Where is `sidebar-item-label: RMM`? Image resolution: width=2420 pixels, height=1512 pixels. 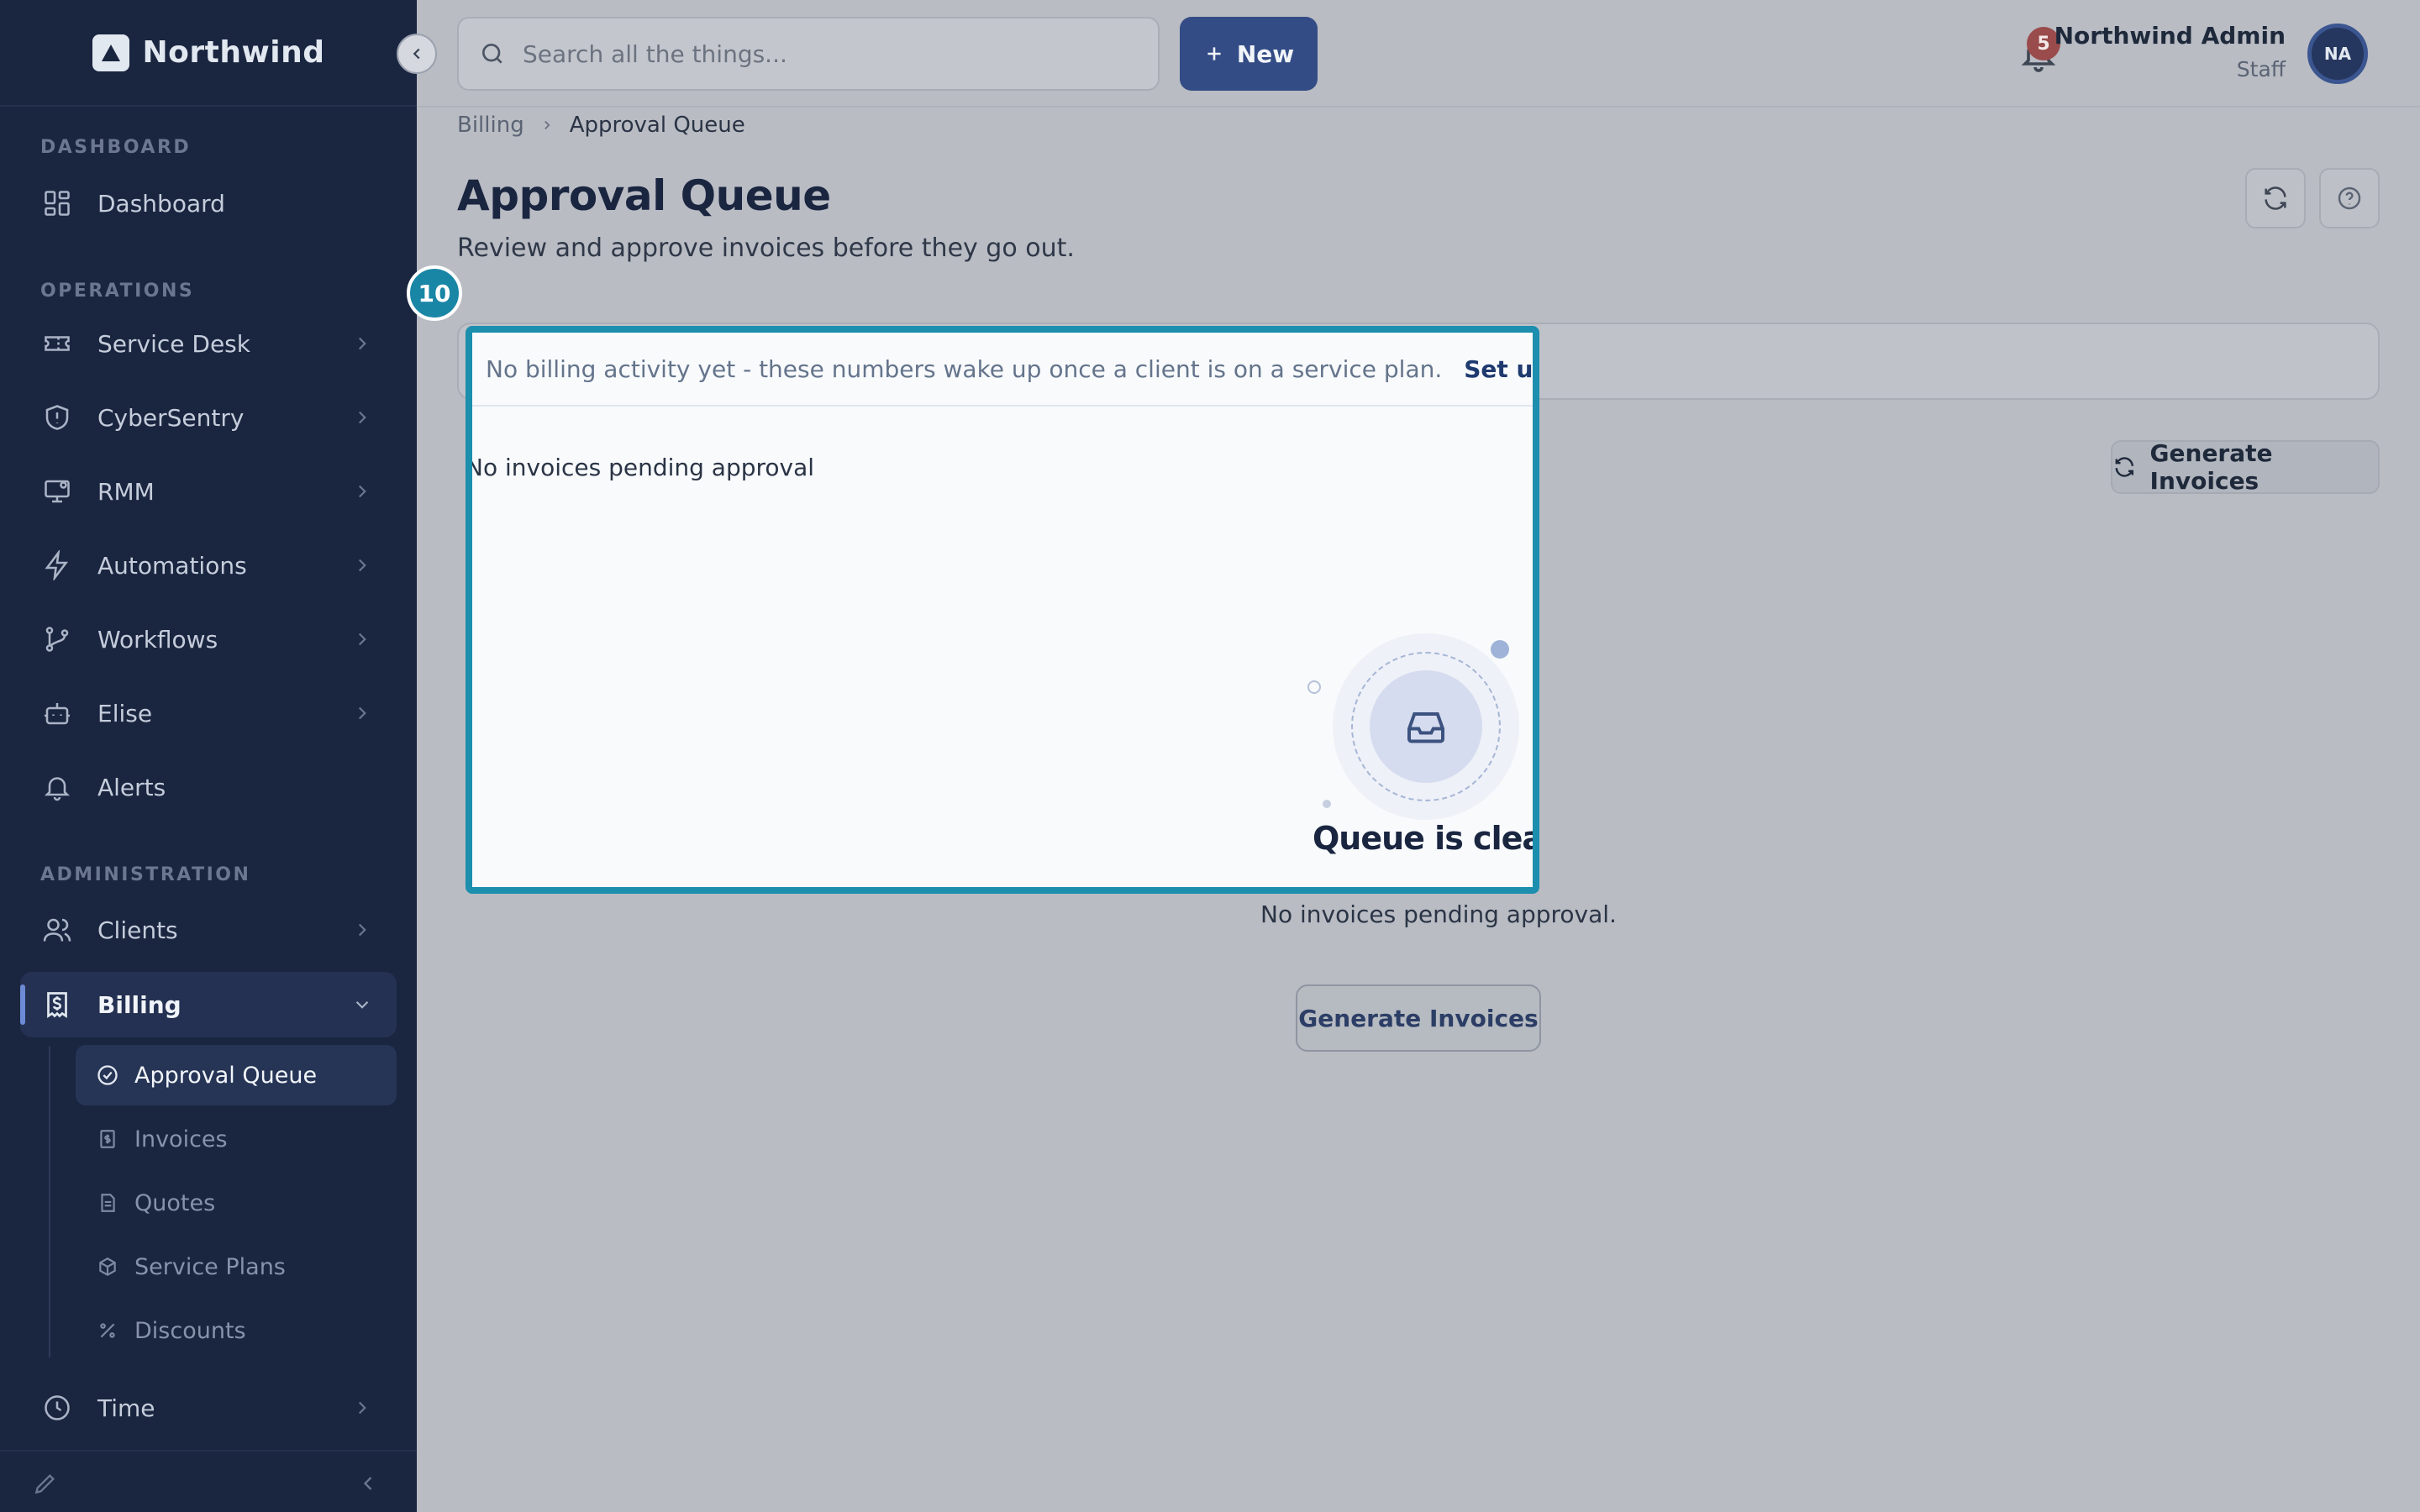
sidebar-item-label: RMM is located at coordinates (126, 491).